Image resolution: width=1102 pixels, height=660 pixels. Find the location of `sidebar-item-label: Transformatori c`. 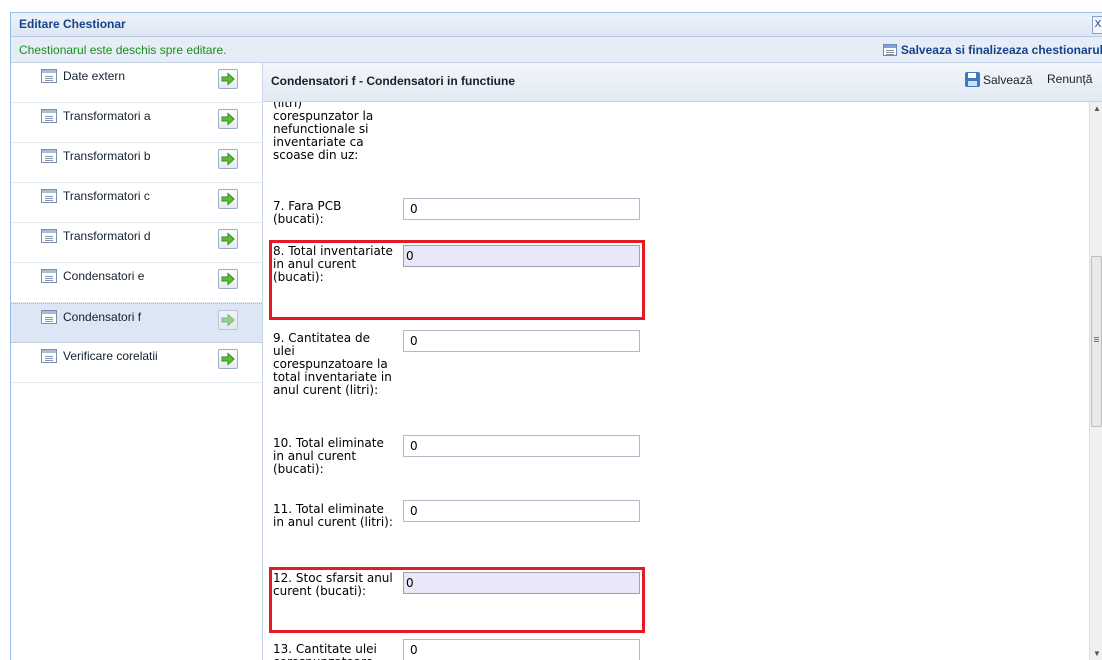

sidebar-item-label: Transformatori c is located at coordinates (106, 196).